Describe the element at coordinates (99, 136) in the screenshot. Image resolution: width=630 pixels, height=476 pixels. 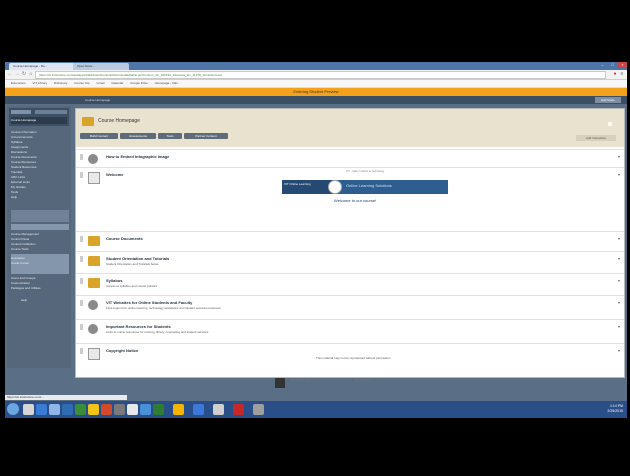
I see `build-content-button: Build Content` at that location.